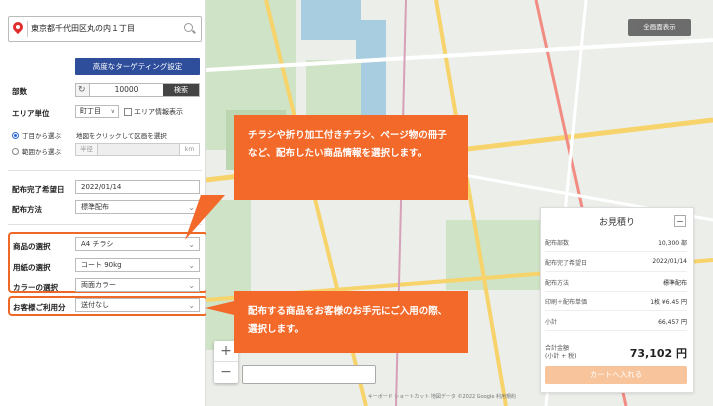 The image size is (713, 406). I want to click on radius-input, so click(138, 149).